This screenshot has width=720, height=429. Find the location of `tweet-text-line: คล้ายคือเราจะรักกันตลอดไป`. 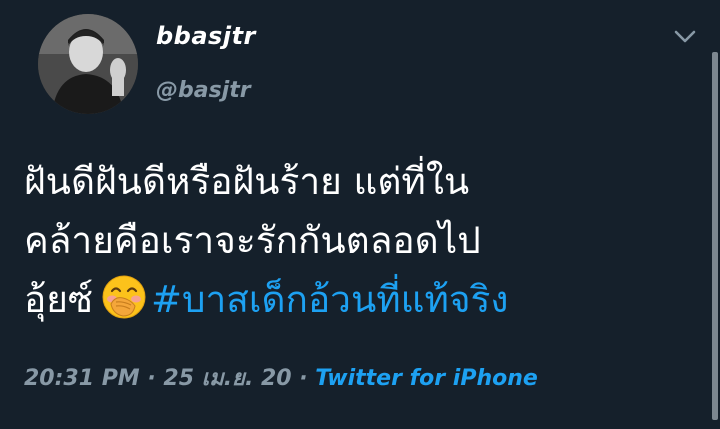

tweet-text-line: คล้ายคือเราจะรักกันตลอดไป is located at coordinates (252, 240).